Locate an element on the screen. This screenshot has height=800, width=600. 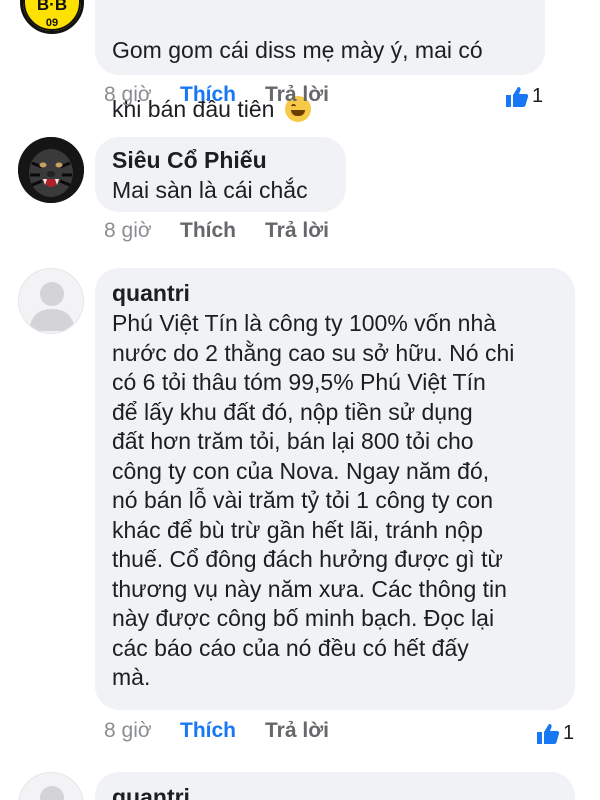
comment-text-line: Gom gom cái diss mẹ mày ý, mai có is located at coordinates (297, 49).